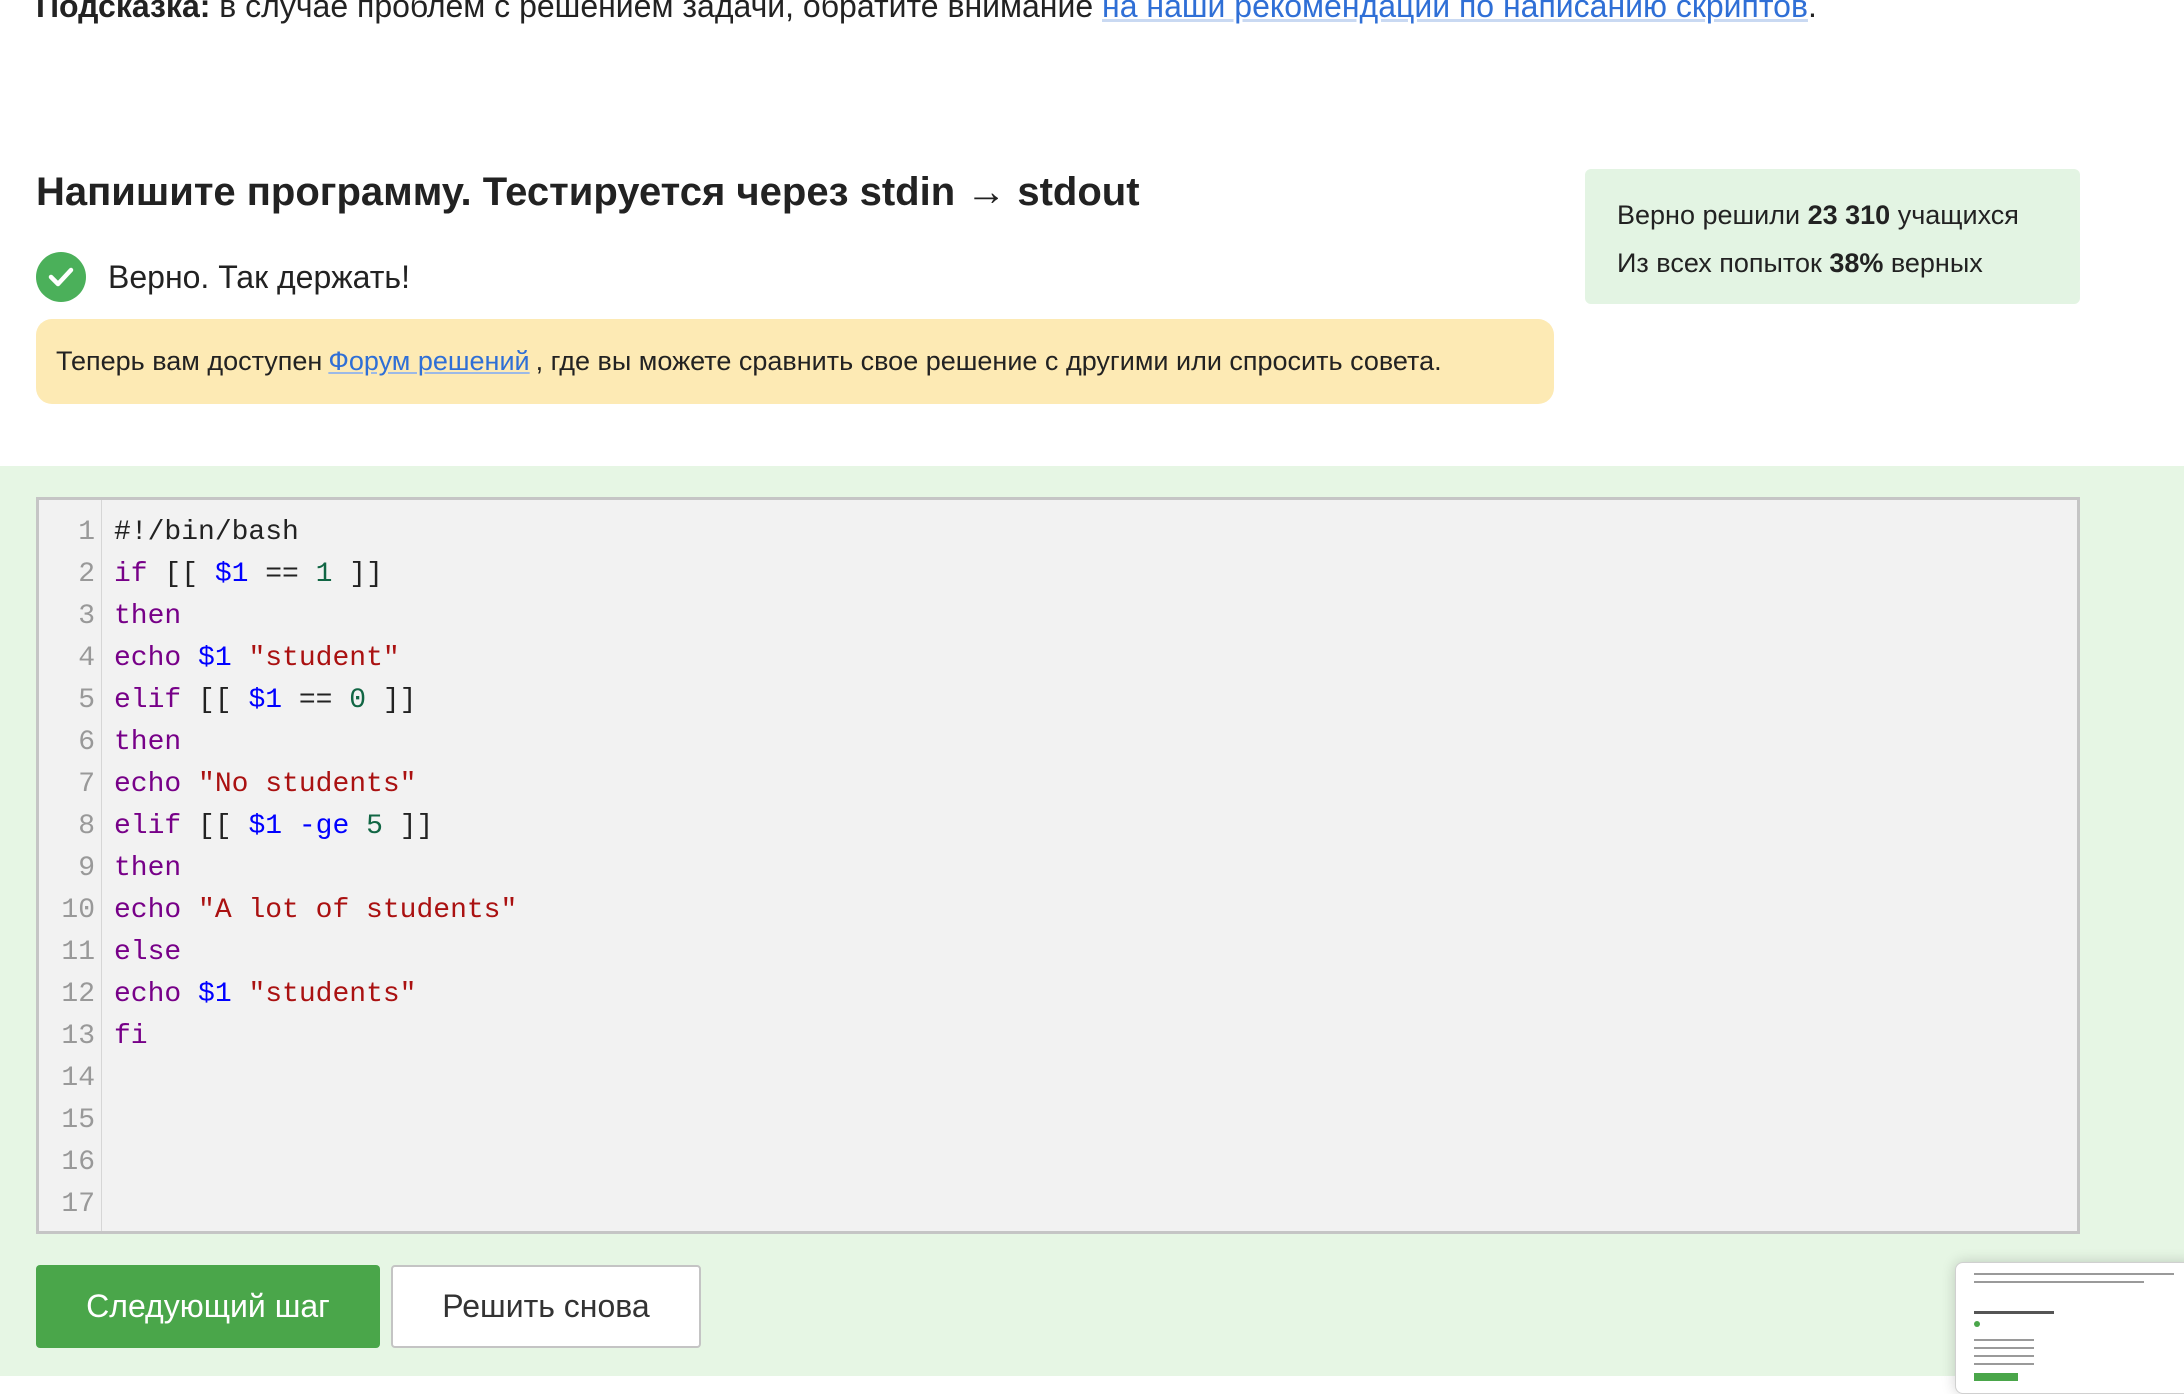 The width and height of the screenshot is (2184, 1394). What do you see at coordinates (78, 994) in the screenshot?
I see `line-number: 12` at bounding box center [78, 994].